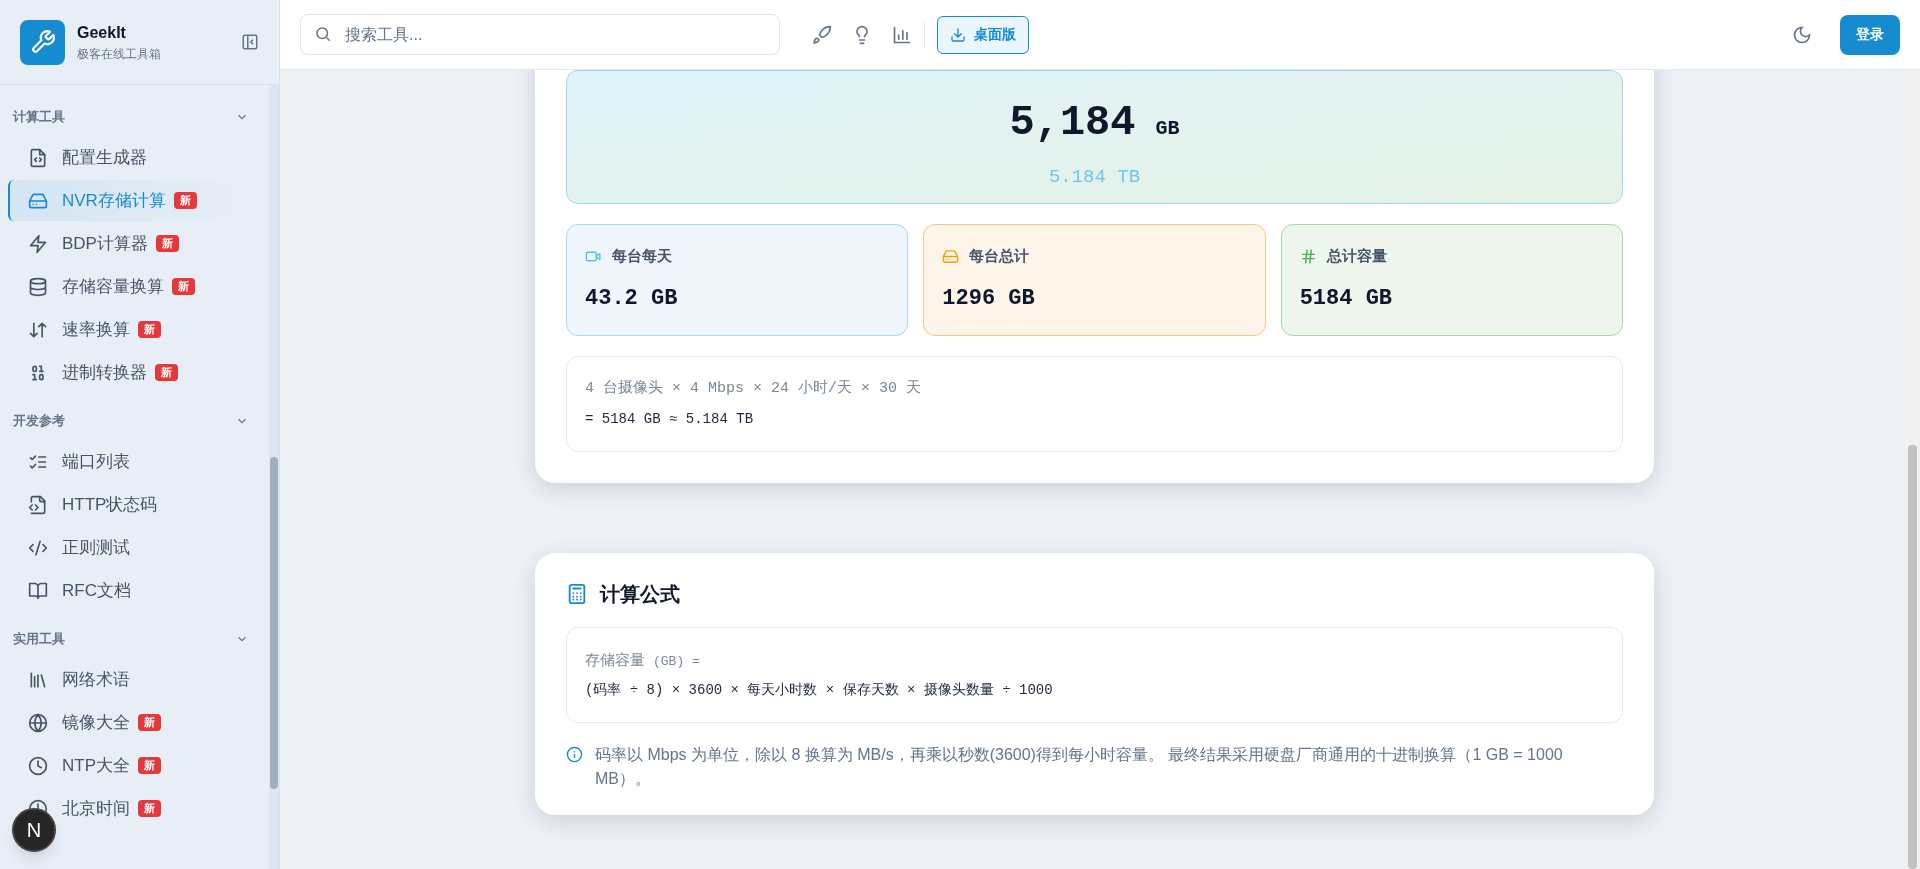 This screenshot has height=869, width=1920. What do you see at coordinates (1870, 34) in the screenshot?
I see `login-button: 登录` at bounding box center [1870, 34].